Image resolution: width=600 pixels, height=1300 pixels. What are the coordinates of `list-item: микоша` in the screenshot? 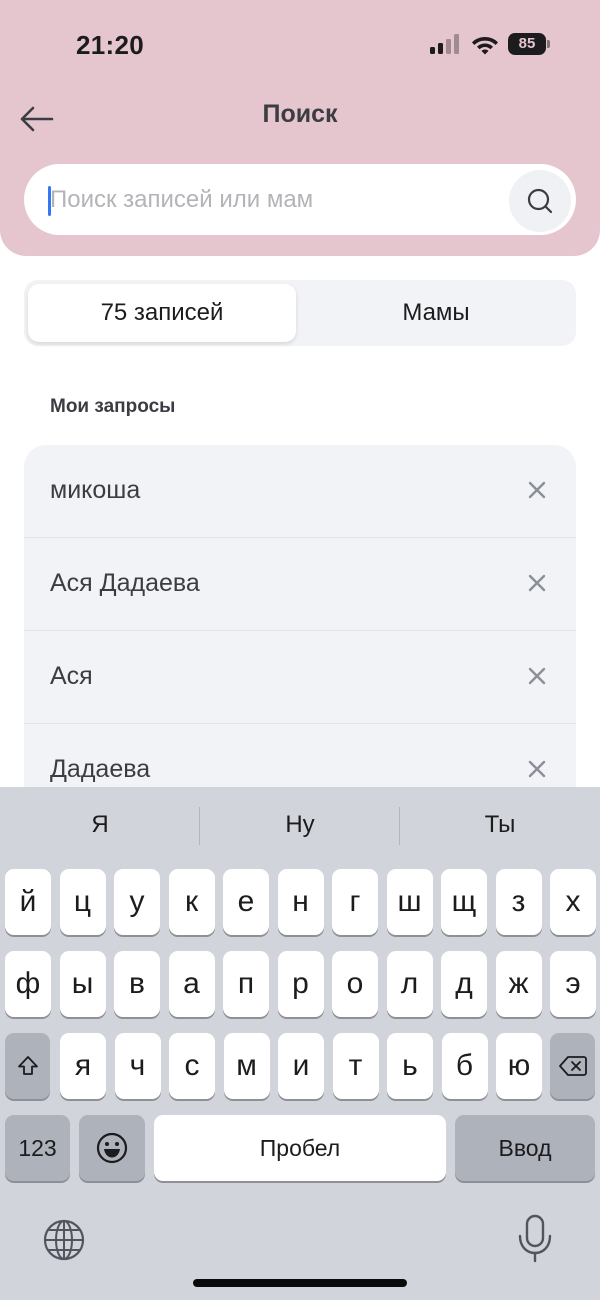 It's located at (300, 491).